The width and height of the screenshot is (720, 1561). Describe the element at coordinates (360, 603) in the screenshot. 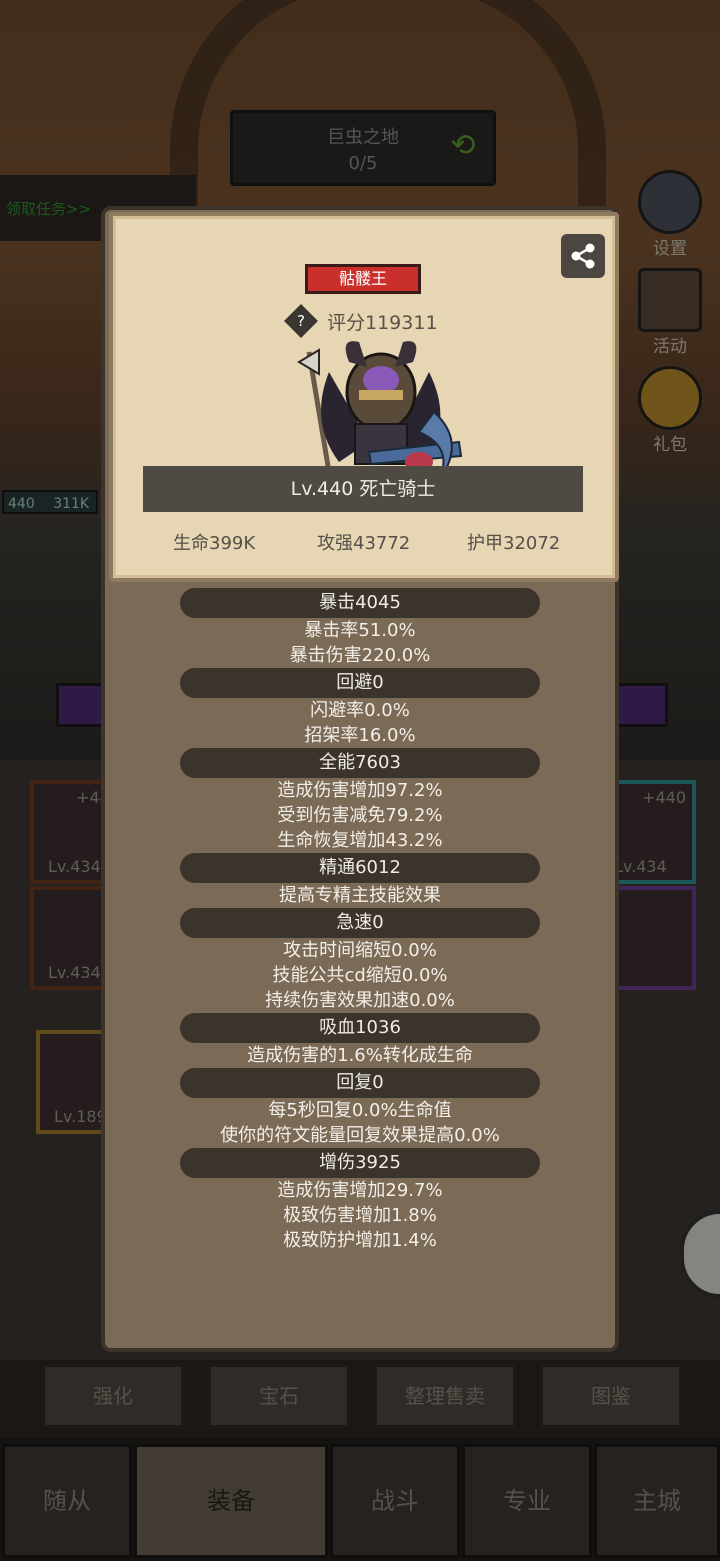

I see `stat-section-header: 暴击4045` at that location.